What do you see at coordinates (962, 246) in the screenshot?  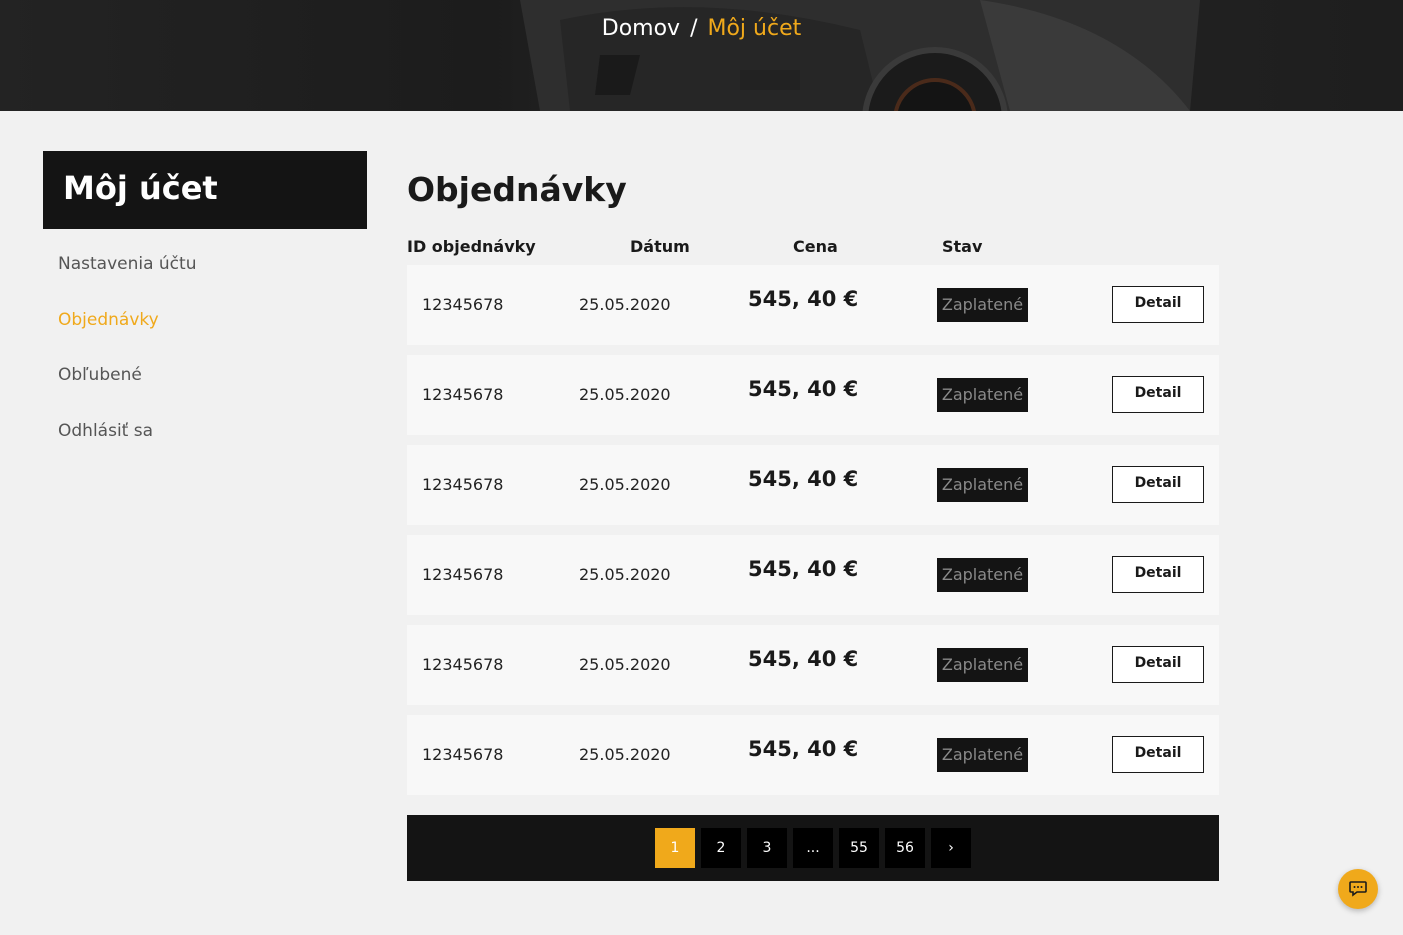 I see `column-header-status: Stav` at bounding box center [962, 246].